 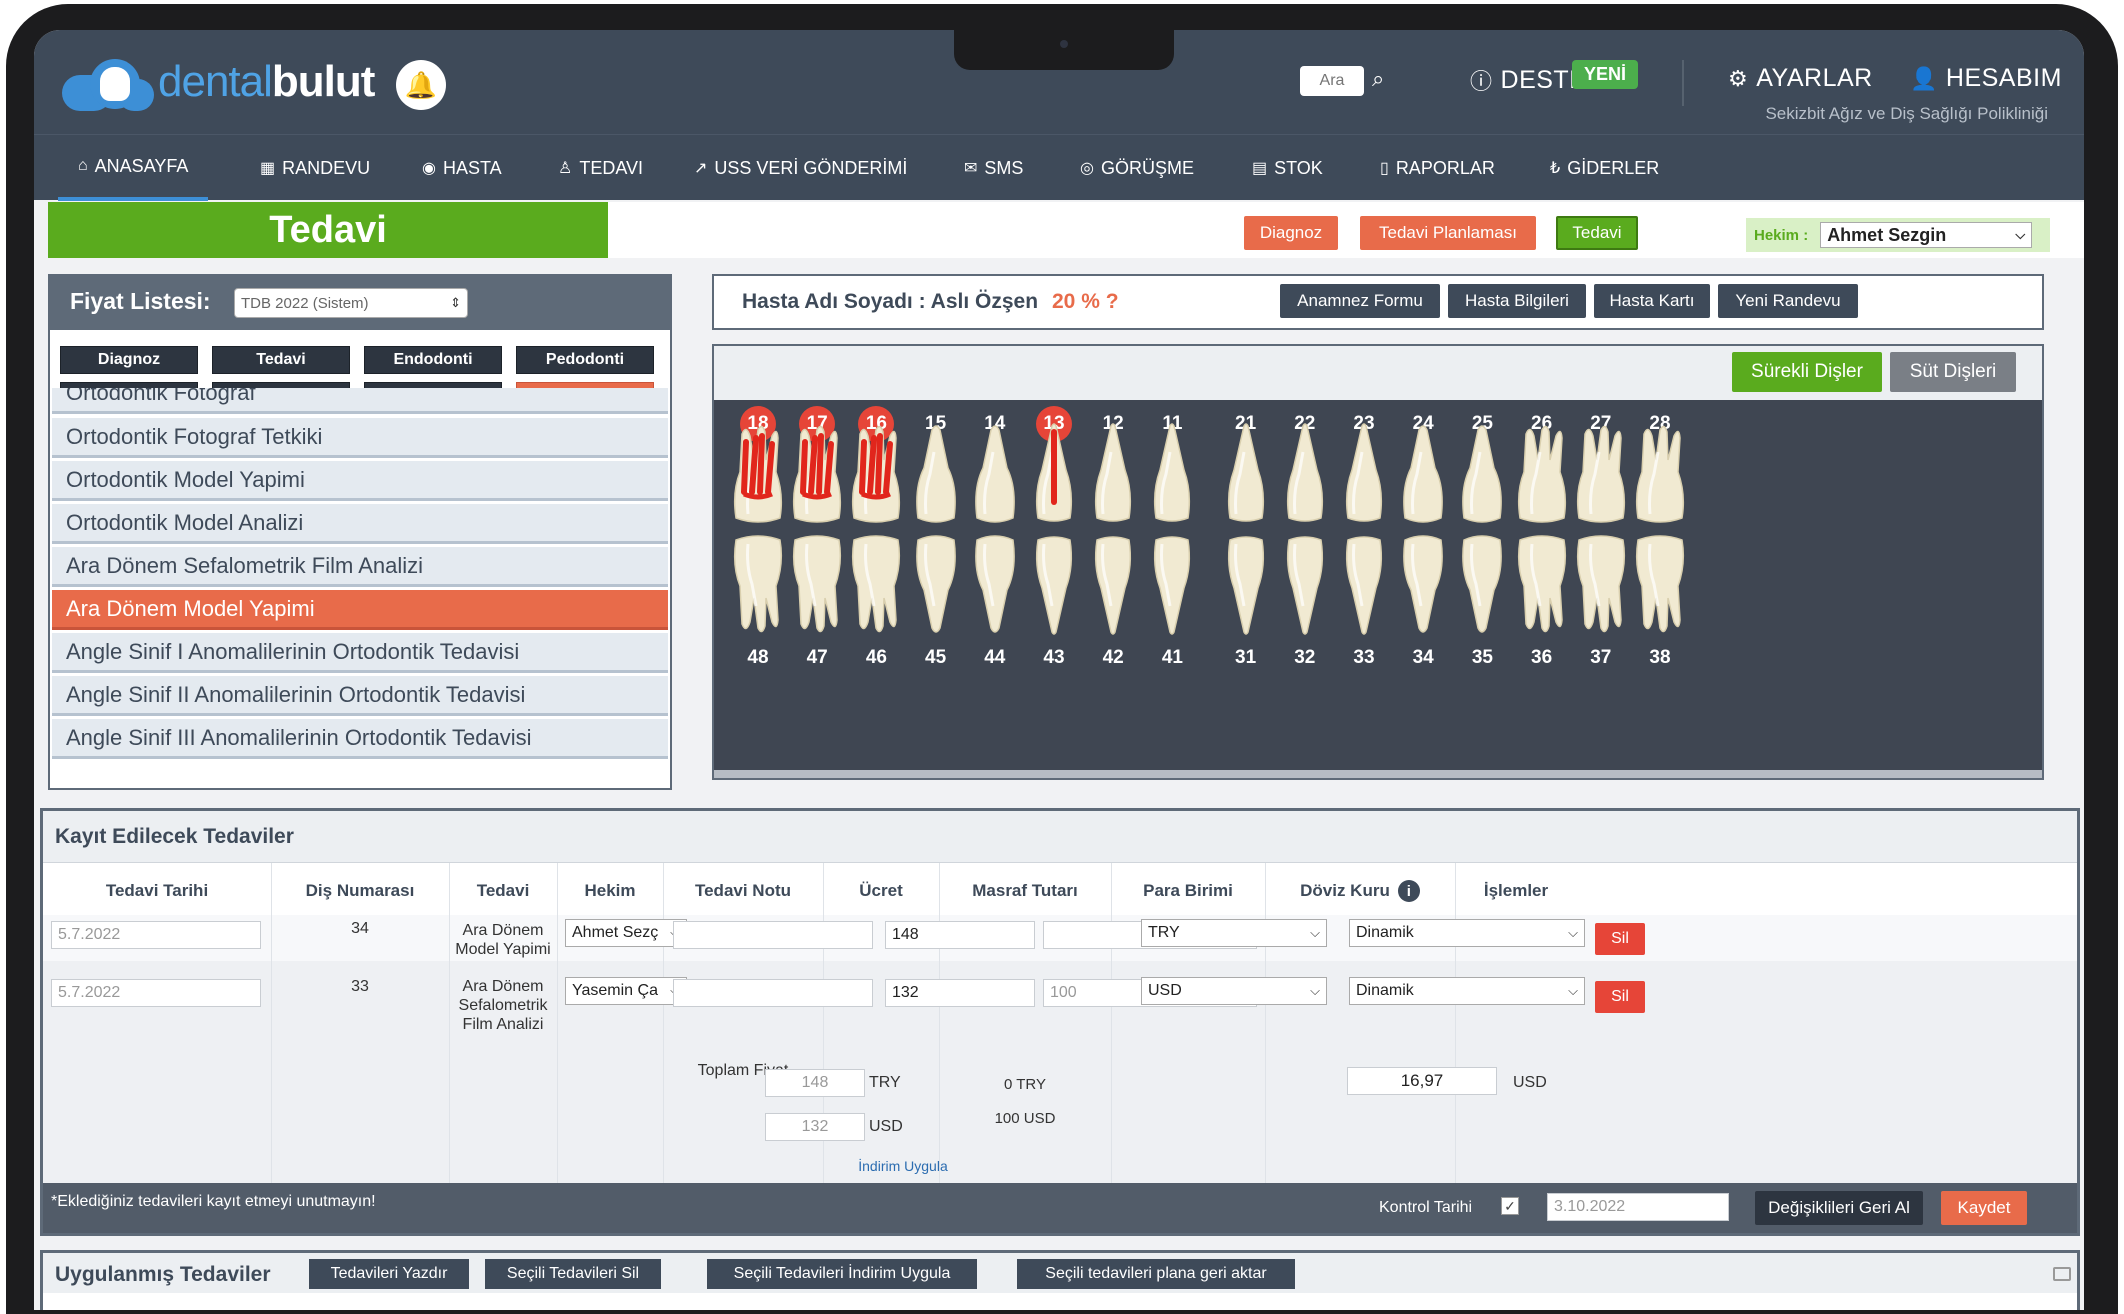 I want to click on nav-anasayfa: ⌂ ANASAYFA, so click(x=133, y=168).